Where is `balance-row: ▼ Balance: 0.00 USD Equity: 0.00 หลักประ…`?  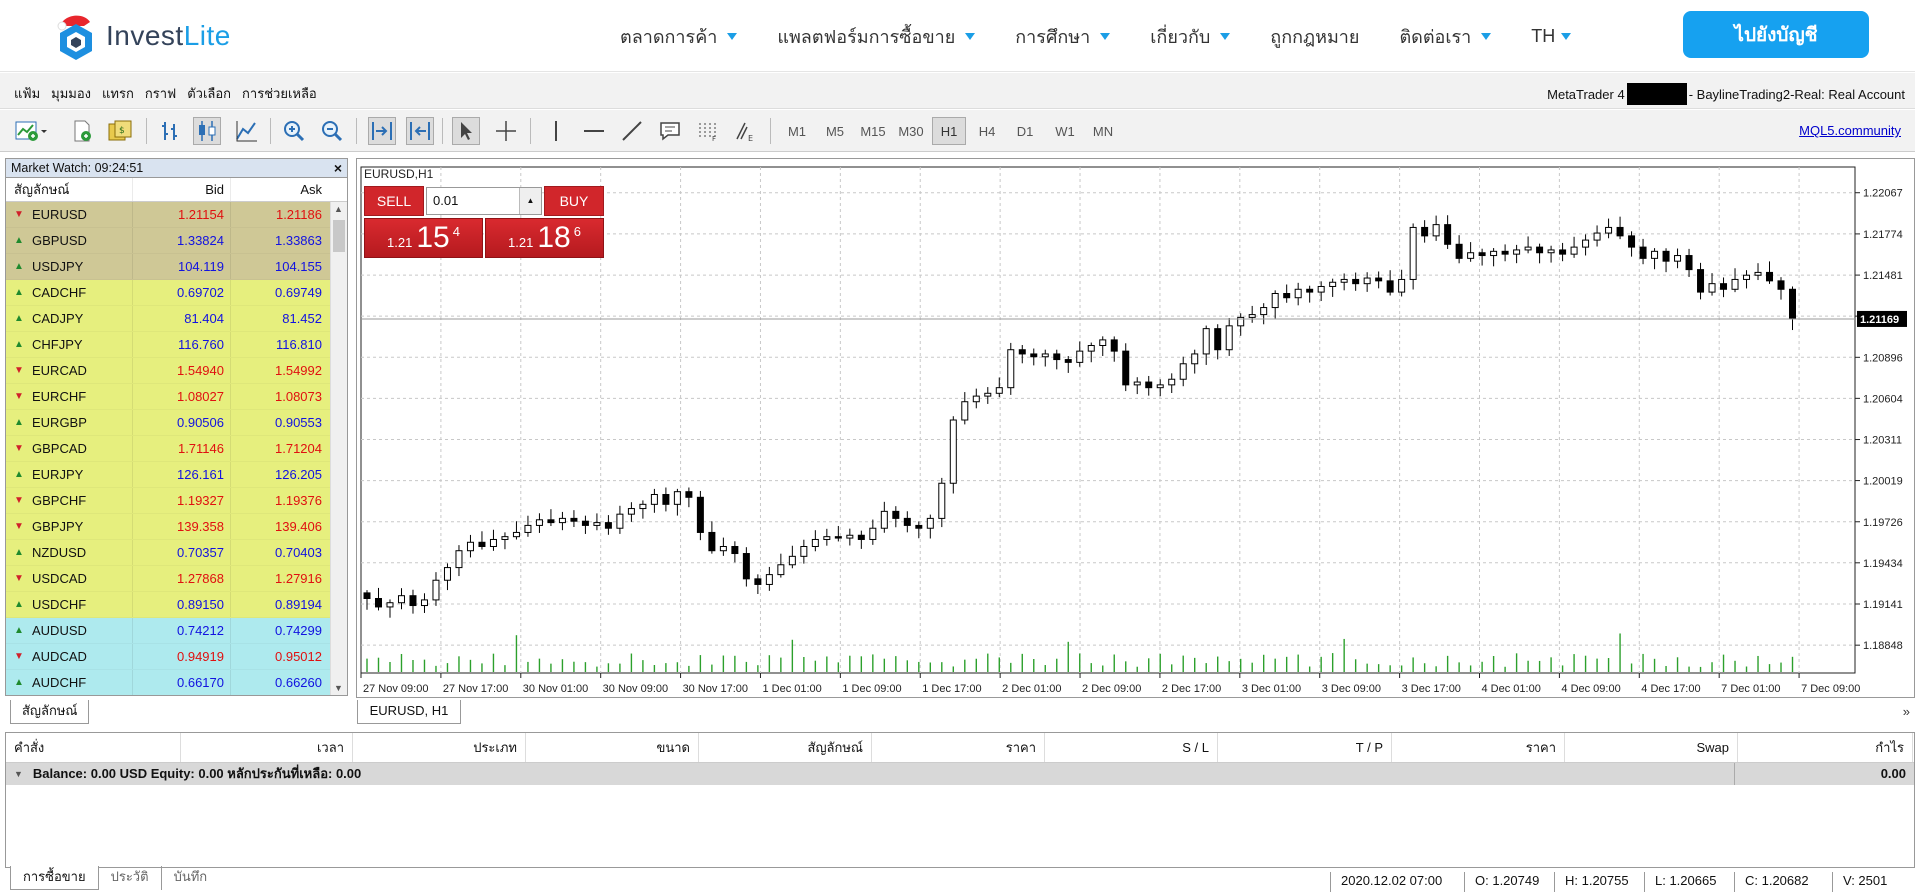 balance-row: ▼ Balance: 0.00 USD Equity: 0.00 หลักประ… is located at coordinates (960, 774).